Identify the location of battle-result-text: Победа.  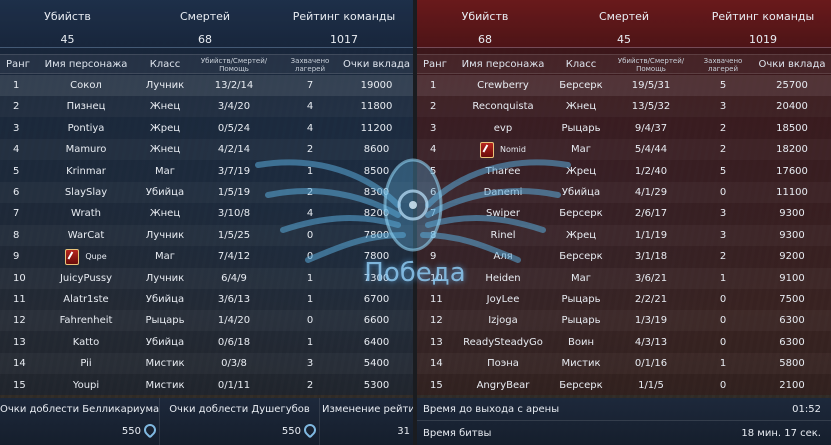
(415, 273).